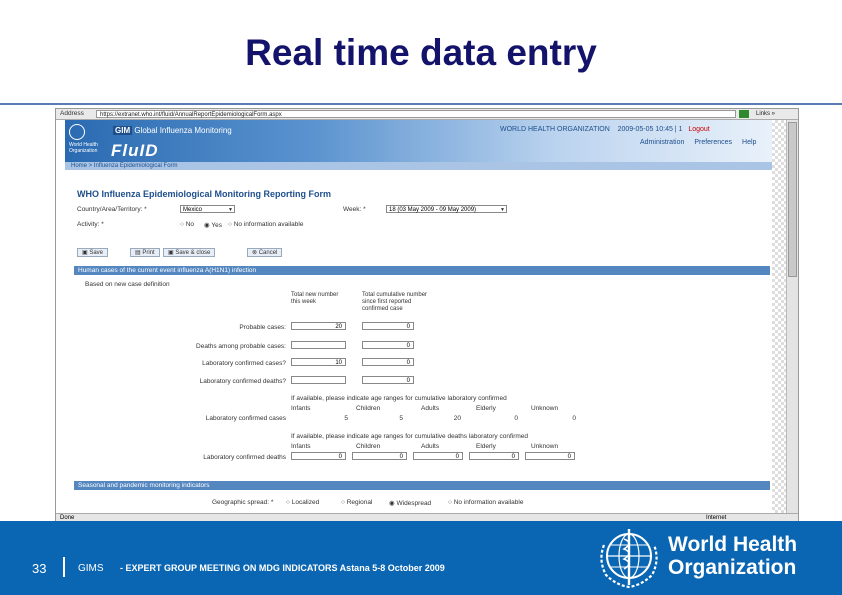  I want to click on age-header-children: Children, so click(368, 408).